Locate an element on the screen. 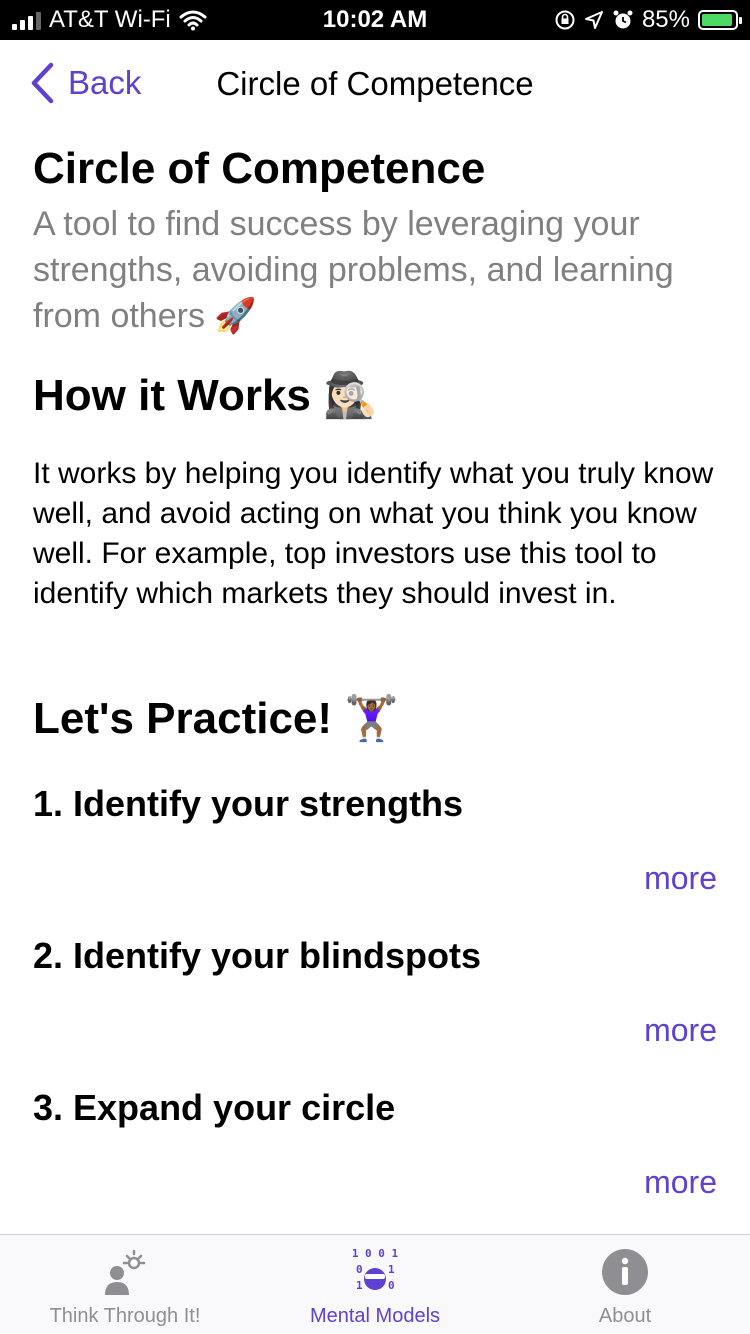  location-icon is located at coordinates (593, 20).